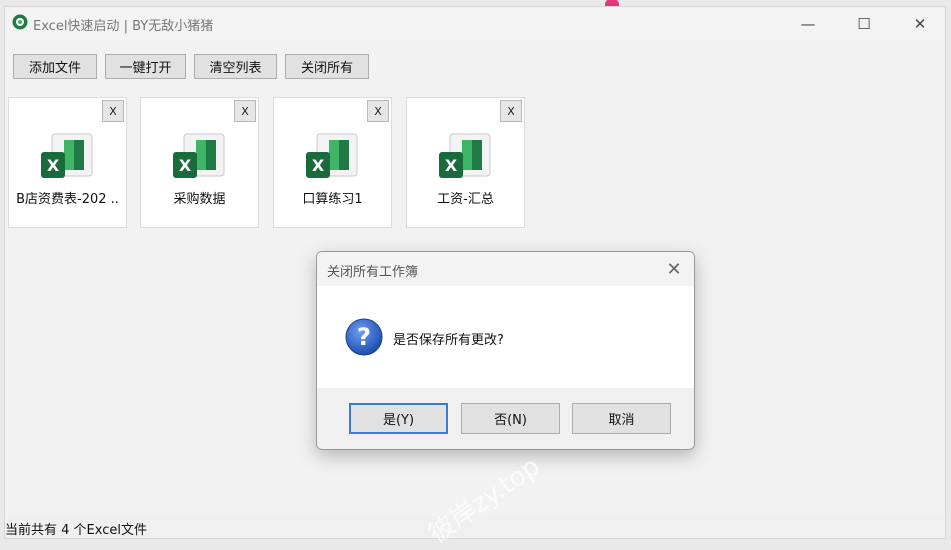 This screenshot has height=550, width=951. I want to click on file-card: X X 采购数据, so click(199, 162).